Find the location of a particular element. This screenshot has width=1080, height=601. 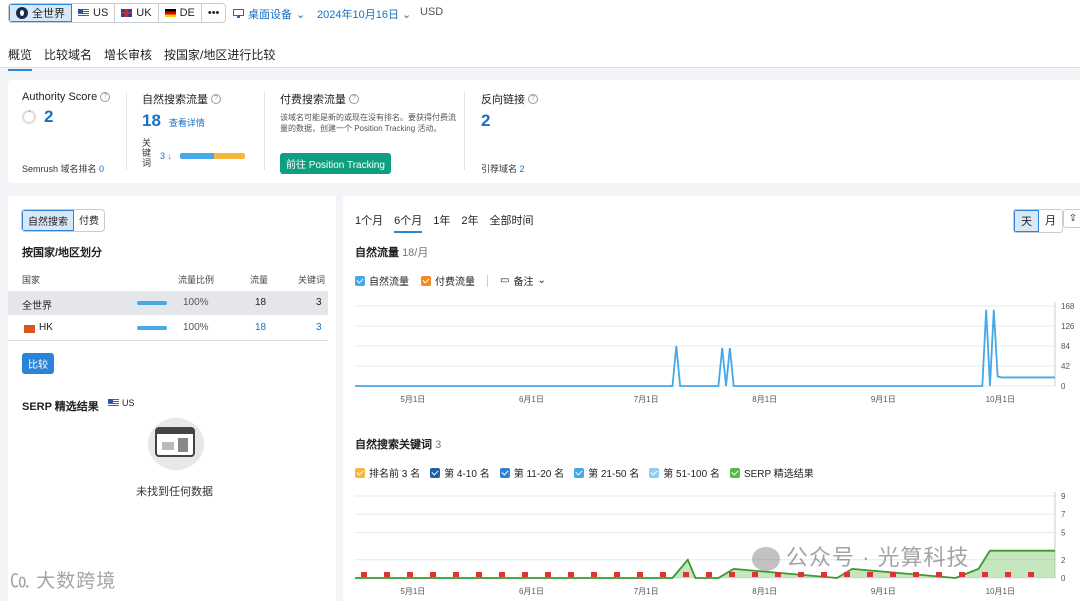

period-6m: 6个月 is located at coordinates (408, 222).